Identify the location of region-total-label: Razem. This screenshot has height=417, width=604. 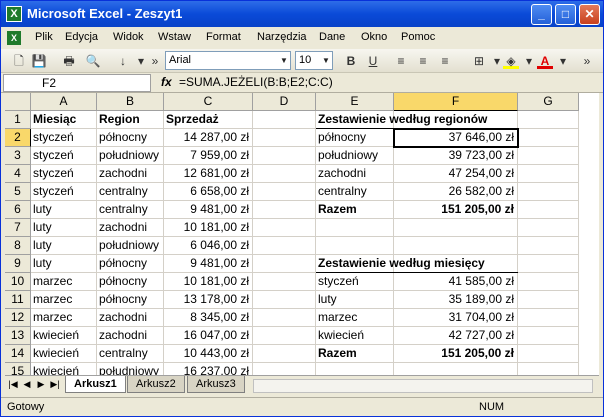
(355, 210).